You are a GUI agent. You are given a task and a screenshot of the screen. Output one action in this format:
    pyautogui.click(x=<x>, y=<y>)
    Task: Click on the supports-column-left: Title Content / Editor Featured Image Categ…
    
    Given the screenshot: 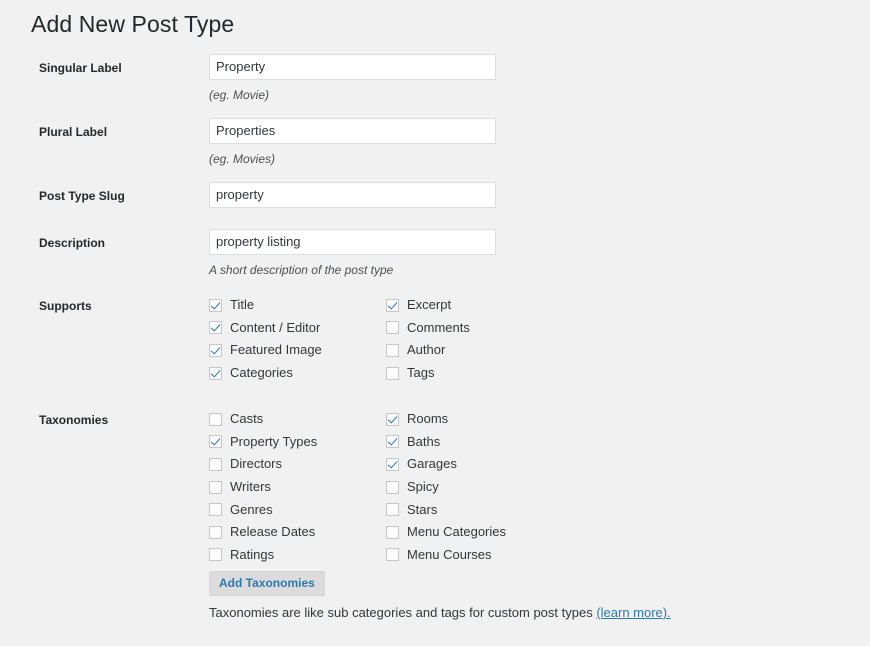 What is the action you would take?
    pyautogui.click(x=265, y=339)
    